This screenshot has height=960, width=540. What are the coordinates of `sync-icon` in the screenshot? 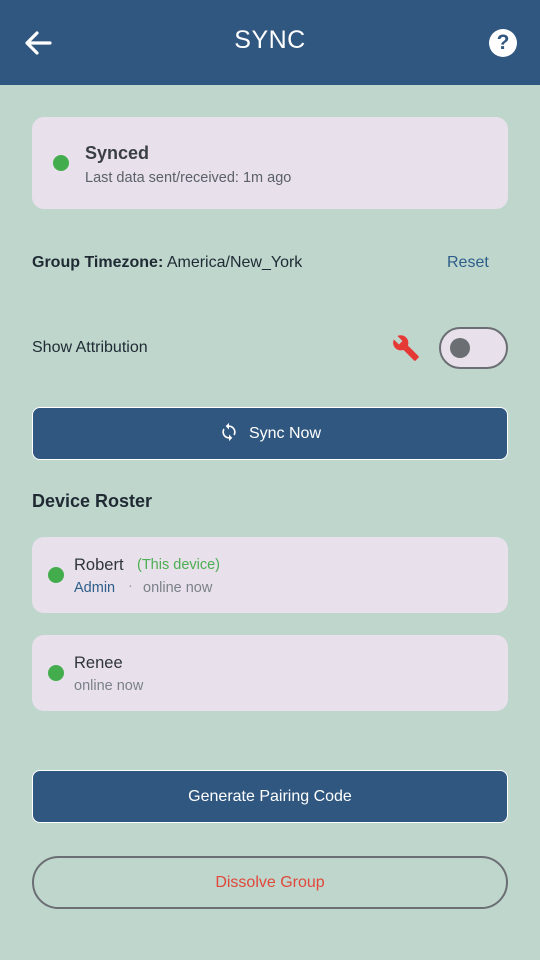 It's located at (229, 432).